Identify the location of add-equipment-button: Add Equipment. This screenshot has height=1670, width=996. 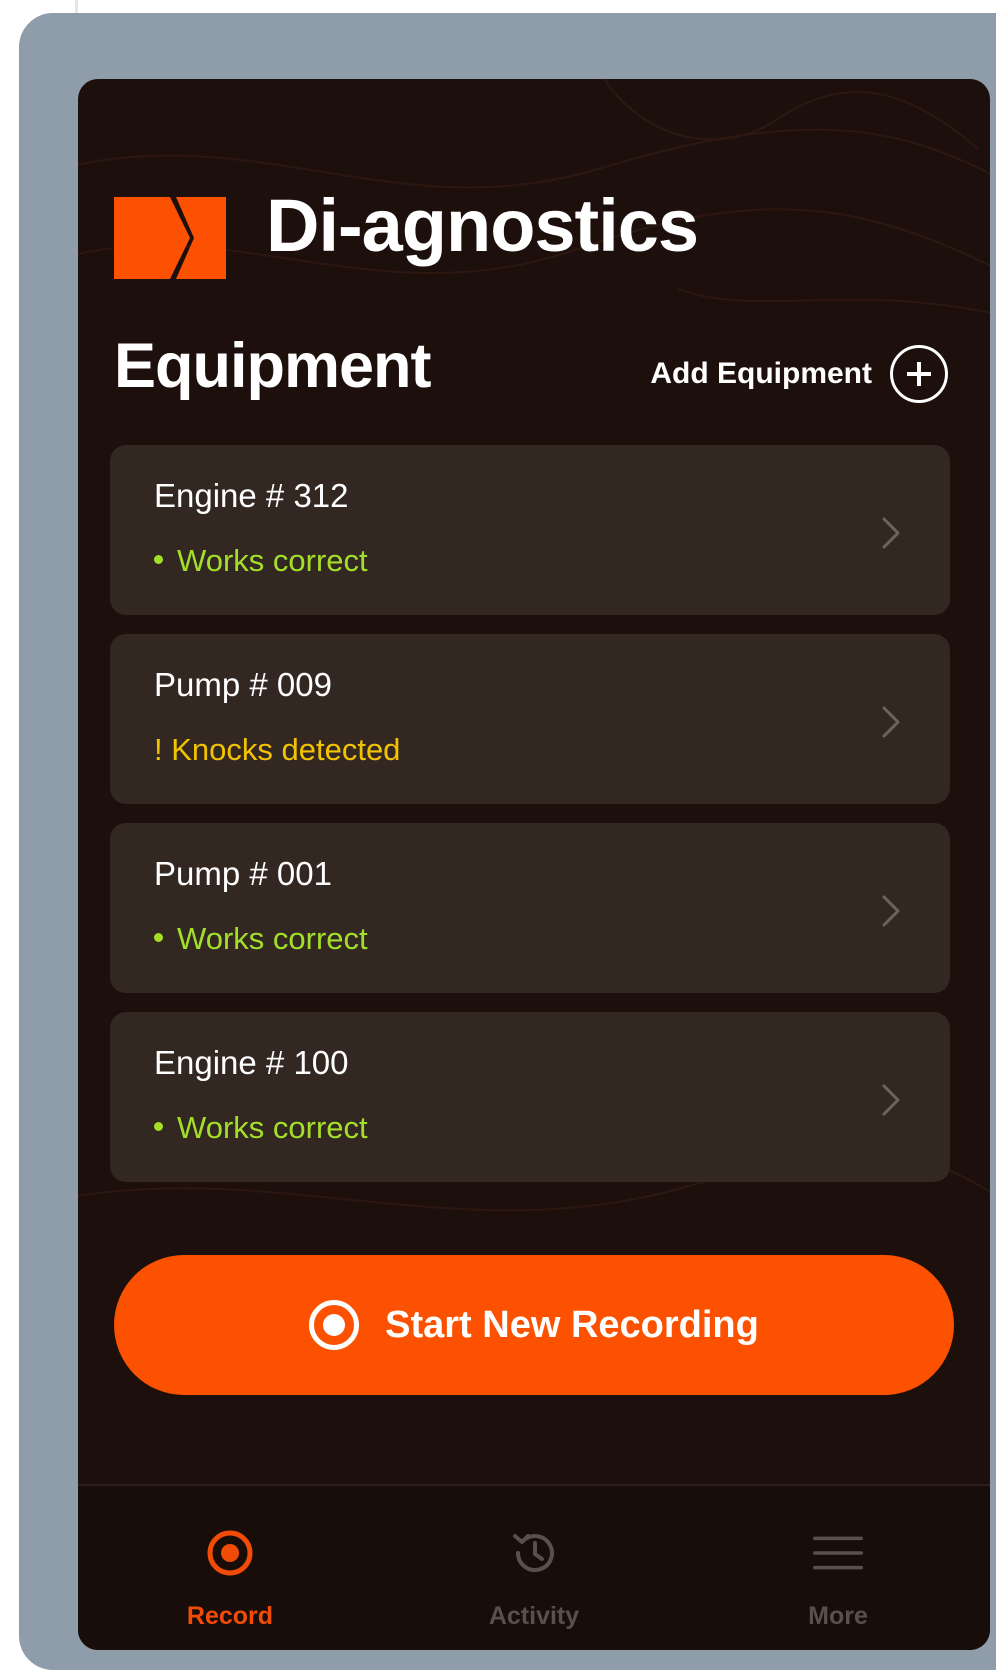
(799, 374).